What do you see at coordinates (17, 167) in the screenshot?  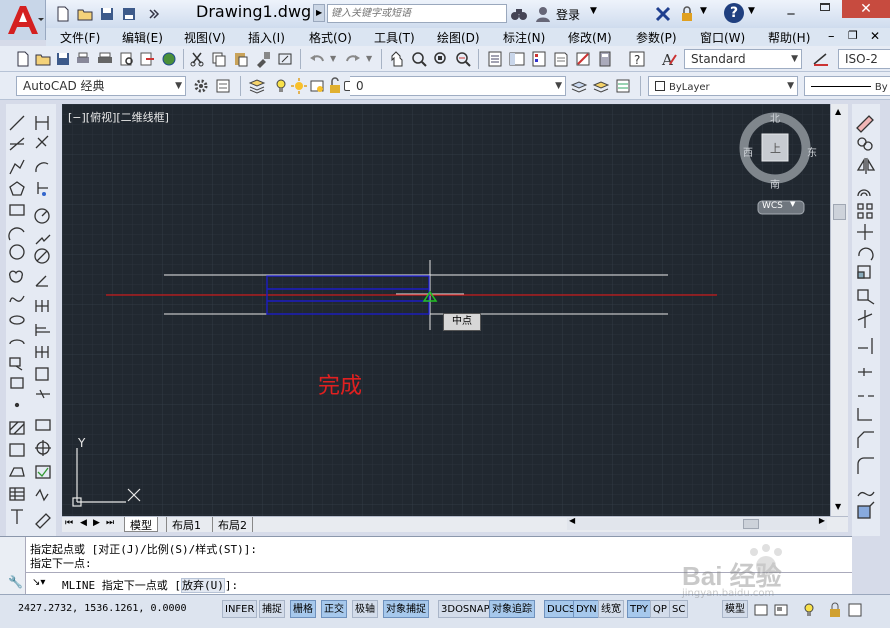 I see `polyline-icon` at bounding box center [17, 167].